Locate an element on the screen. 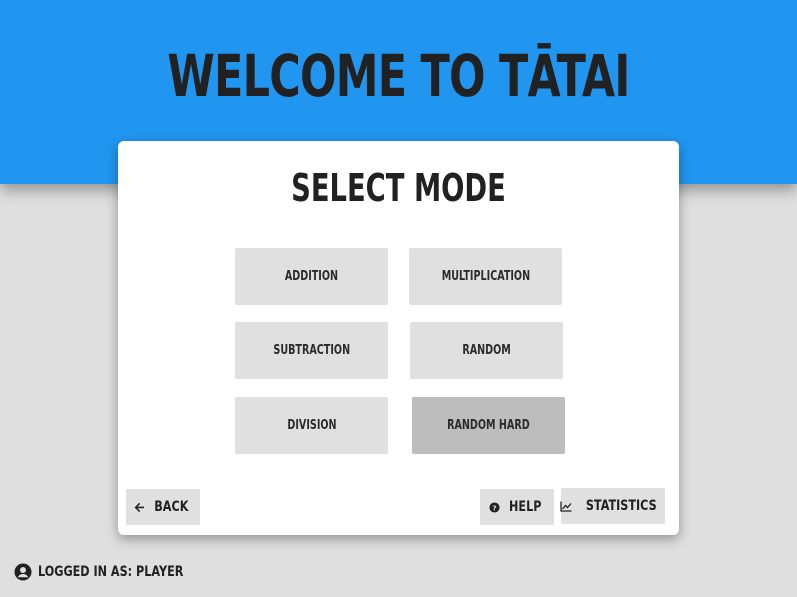  random-button: RANDOM is located at coordinates (486, 350).